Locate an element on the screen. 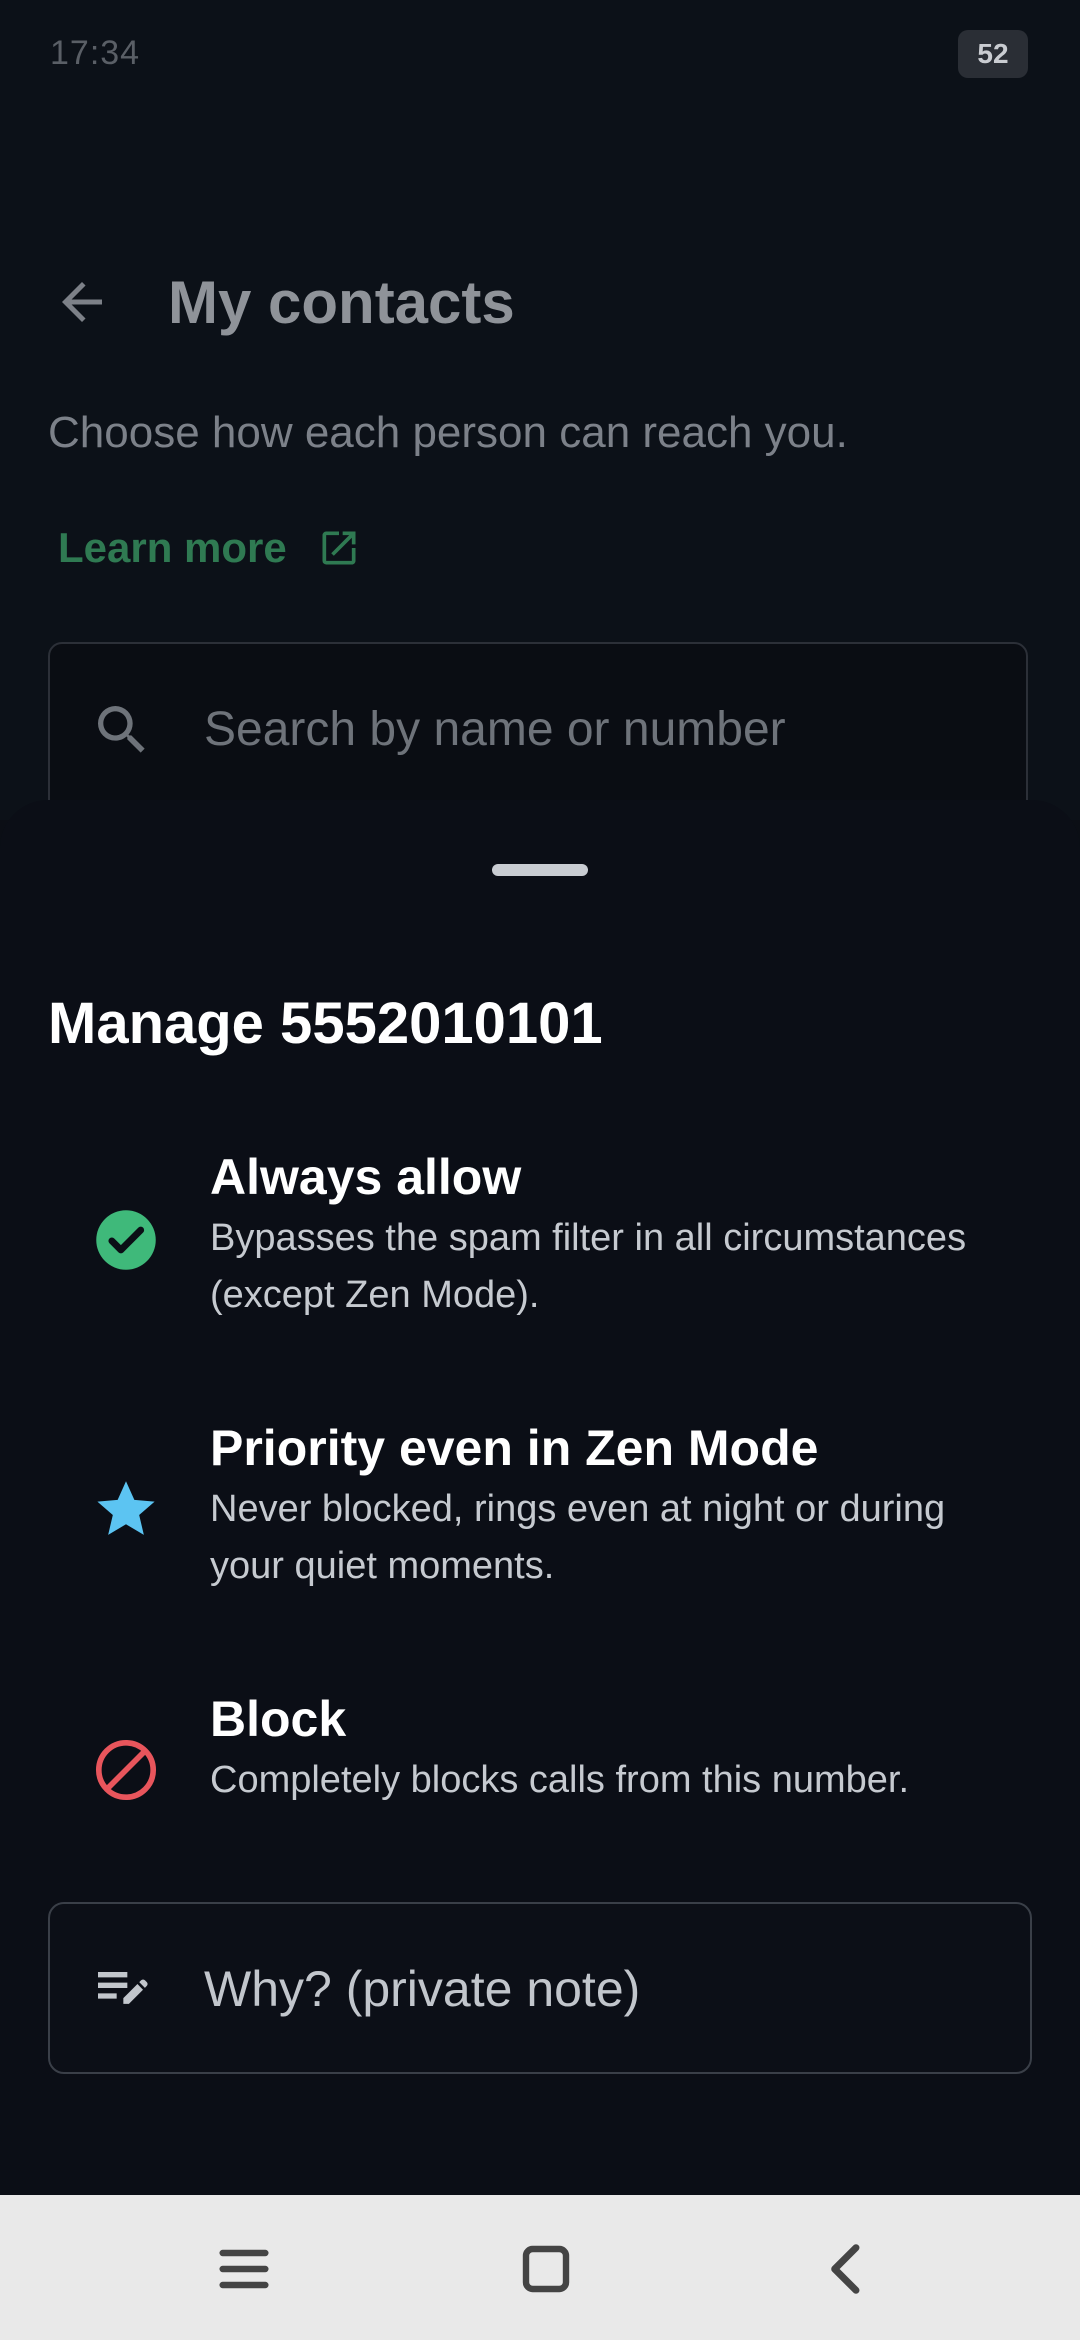  private-note-input: Why? (private note) is located at coordinates (540, 1988).